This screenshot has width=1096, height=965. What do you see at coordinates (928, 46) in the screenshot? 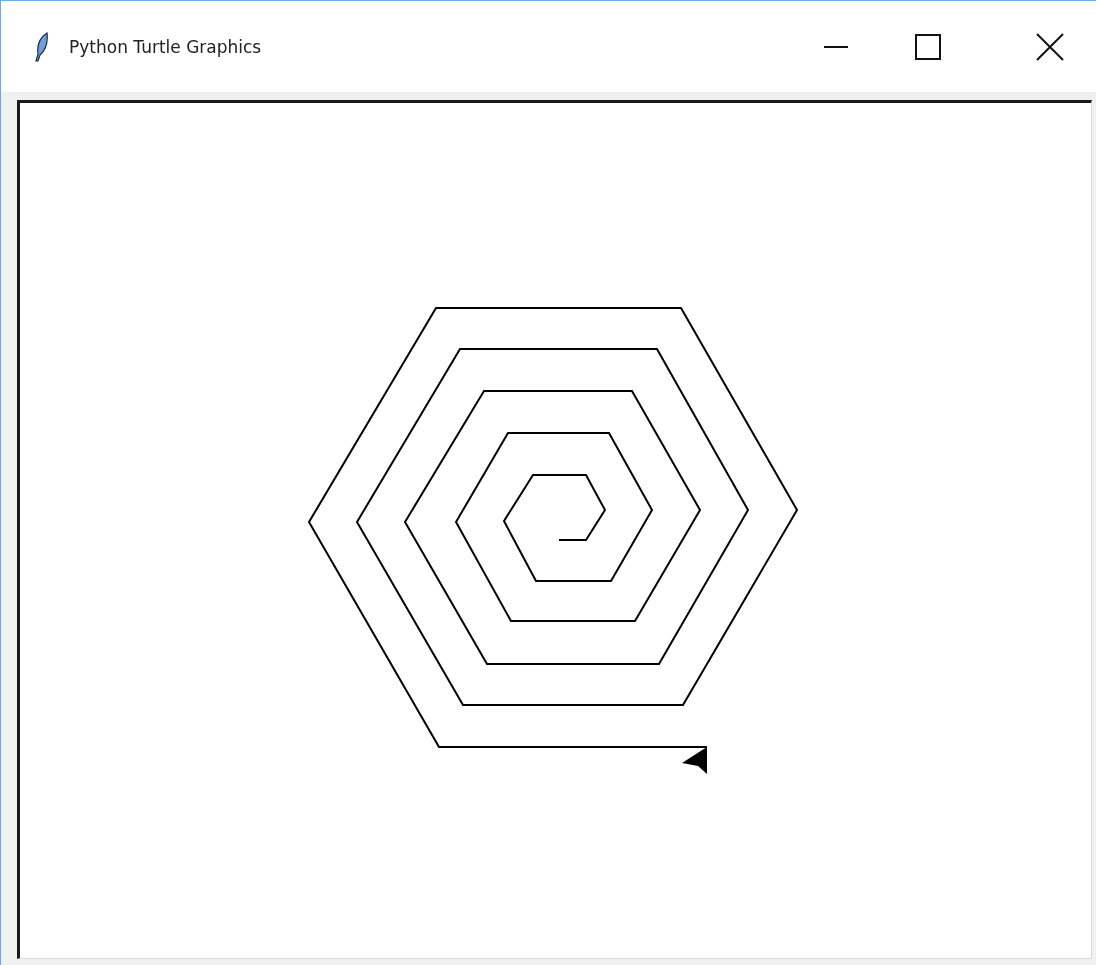
I see `maximize-icon` at bounding box center [928, 46].